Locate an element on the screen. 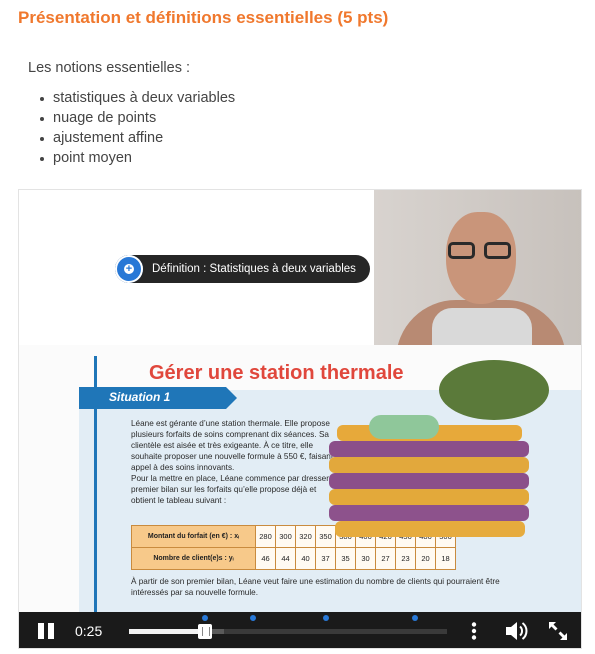 Image resolution: width=595 pixels, height=654 pixels. plant-image is located at coordinates (494, 390).